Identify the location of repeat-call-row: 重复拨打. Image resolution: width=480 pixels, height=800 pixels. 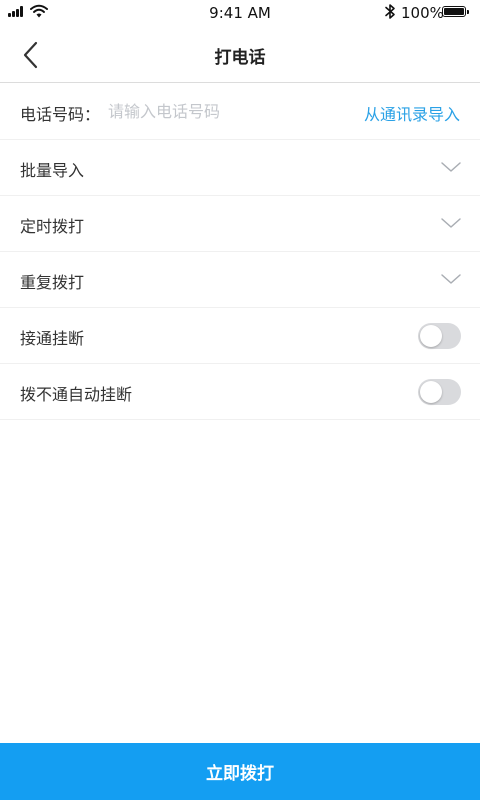
(240, 280).